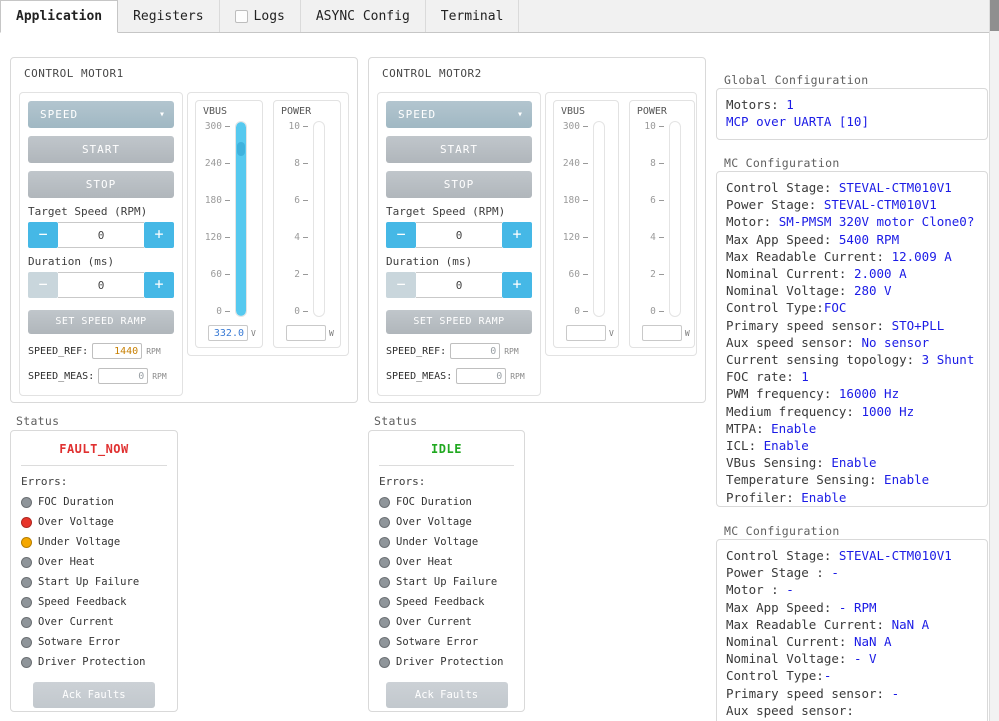  What do you see at coordinates (297, 163) in the screenshot?
I see `tick-label: 8` at bounding box center [297, 163].